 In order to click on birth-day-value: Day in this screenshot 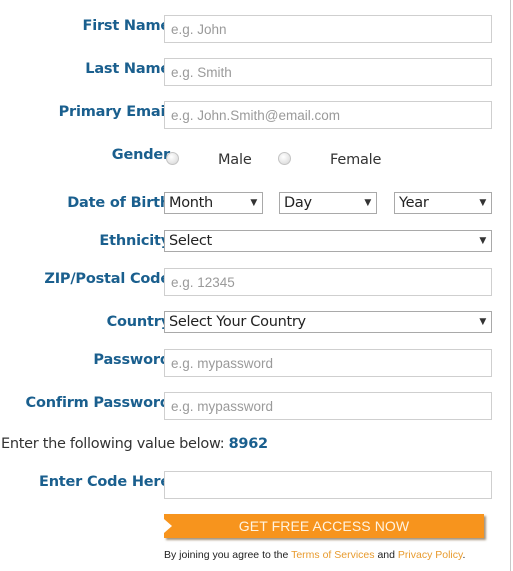, I will do `click(298, 203)`.